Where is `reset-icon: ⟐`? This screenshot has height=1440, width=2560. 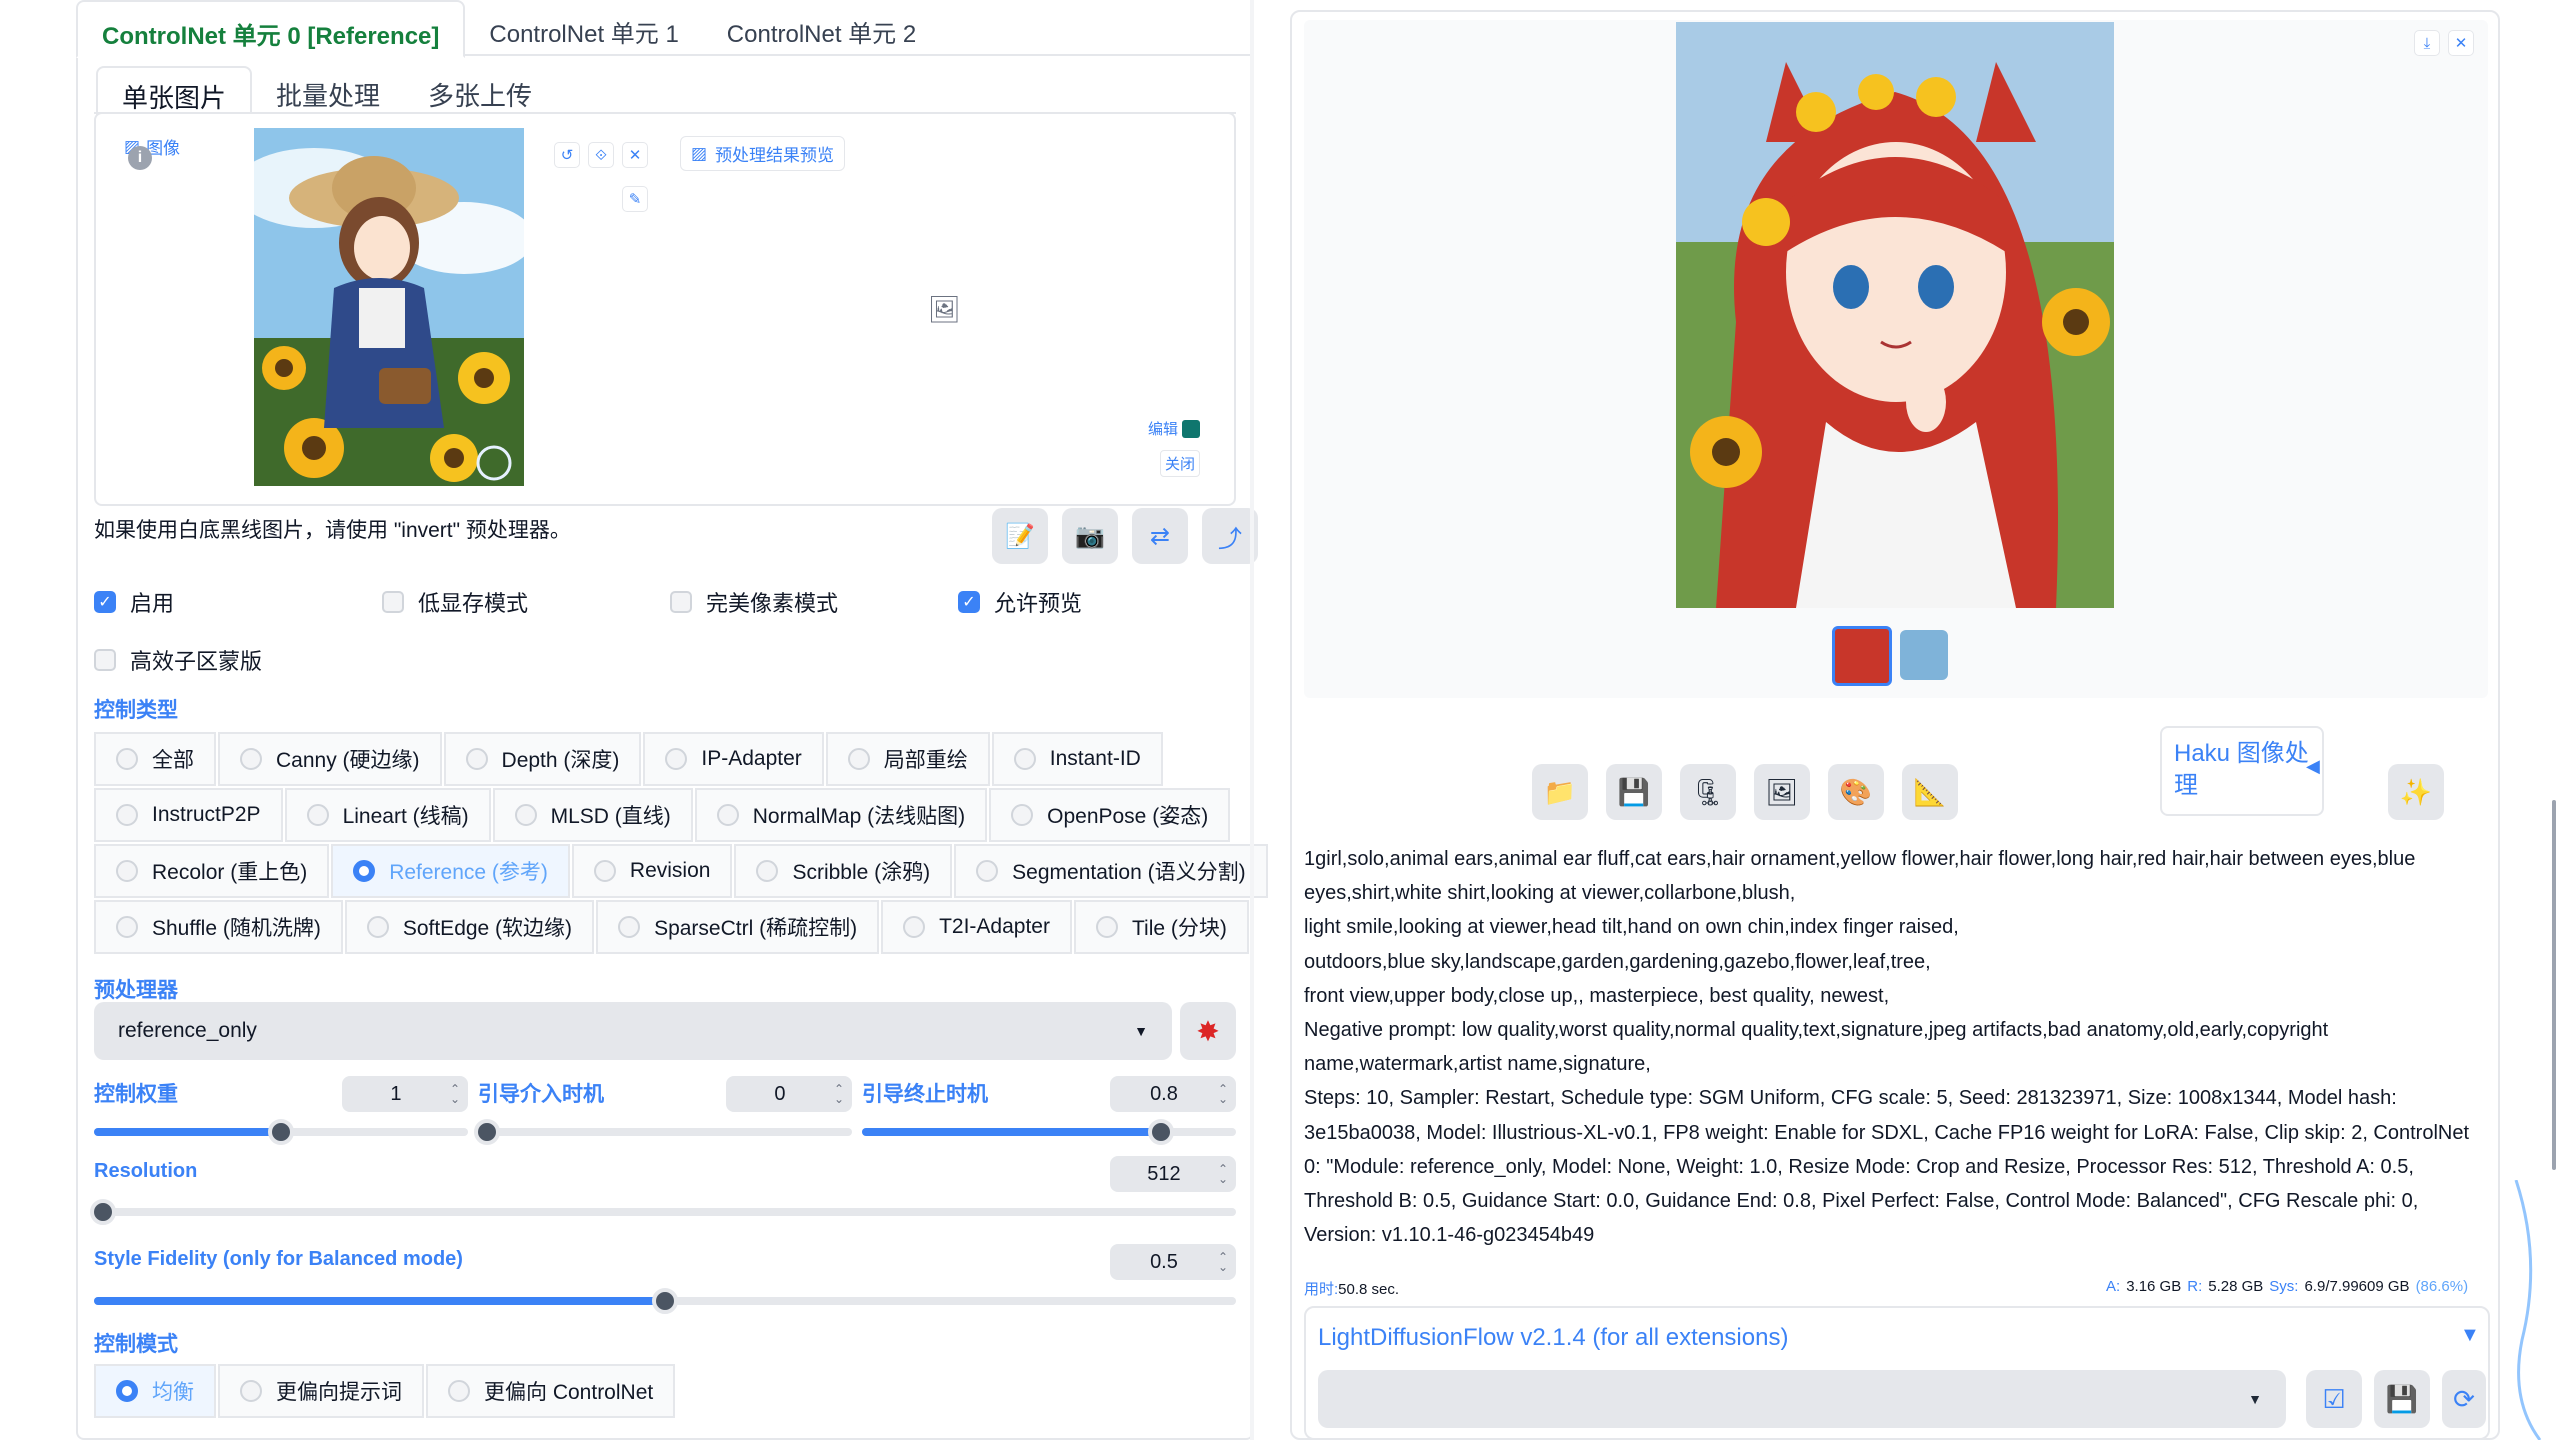
reset-icon: ⟐ is located at coordinates (601, 155).